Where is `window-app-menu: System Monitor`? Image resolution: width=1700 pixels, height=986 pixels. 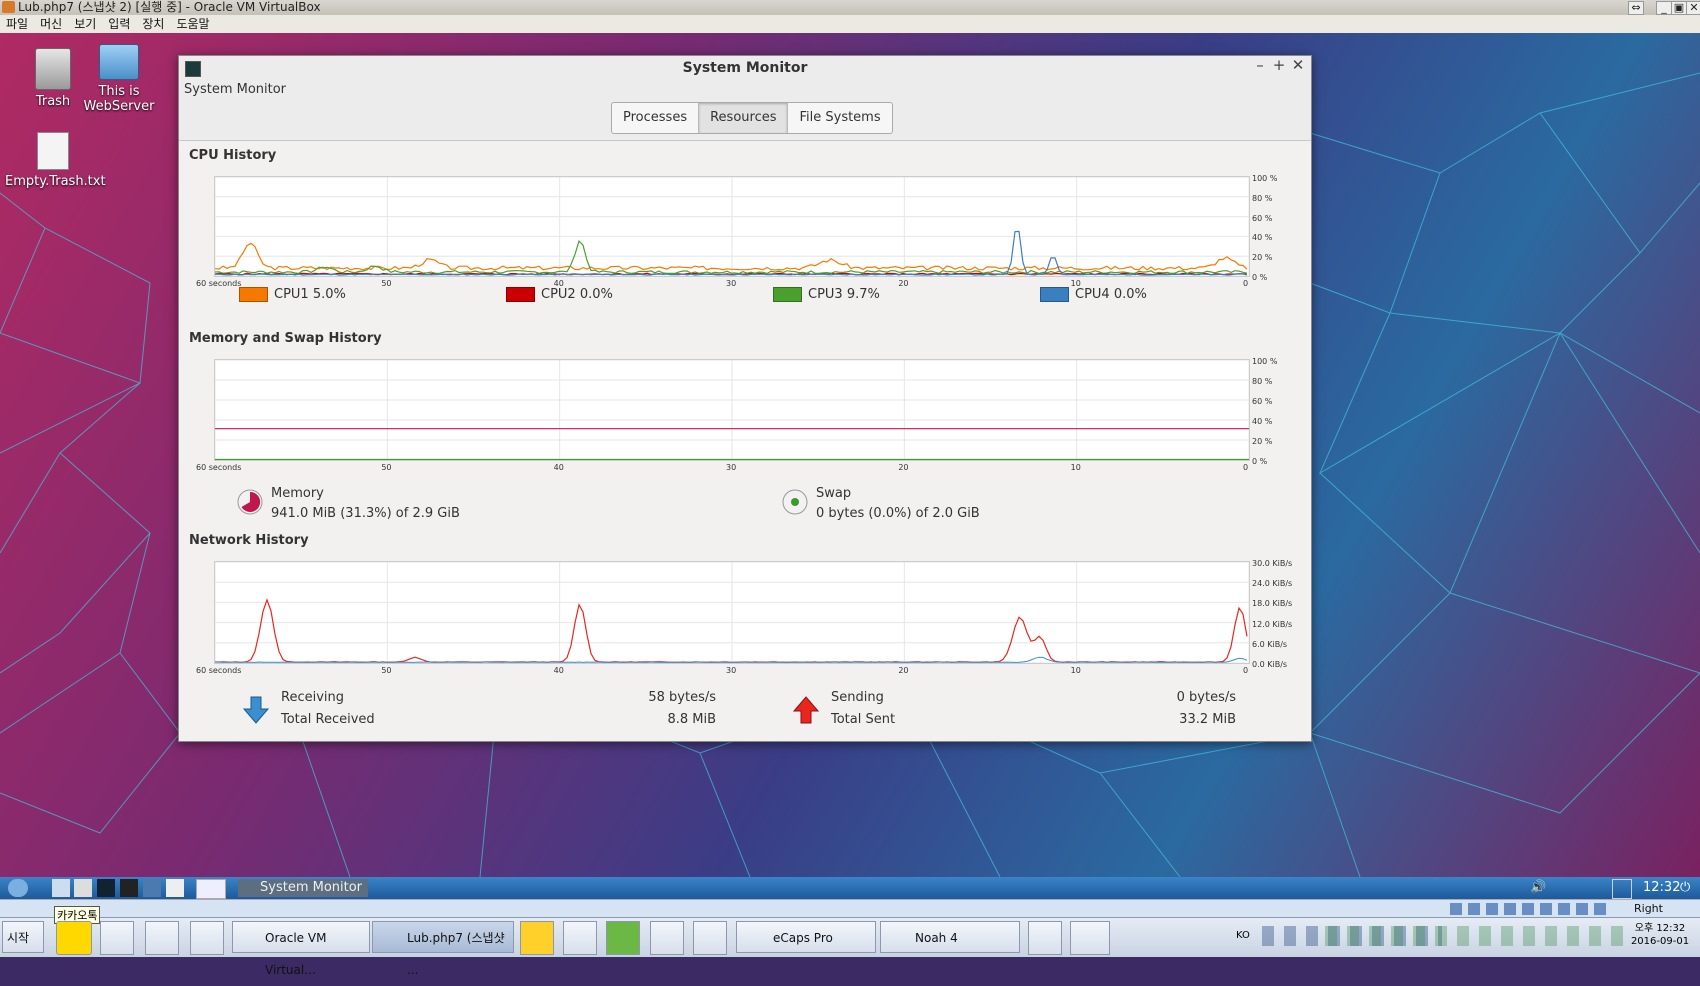
window-app-menu: System Monitor is located at coordinates (235, 89).